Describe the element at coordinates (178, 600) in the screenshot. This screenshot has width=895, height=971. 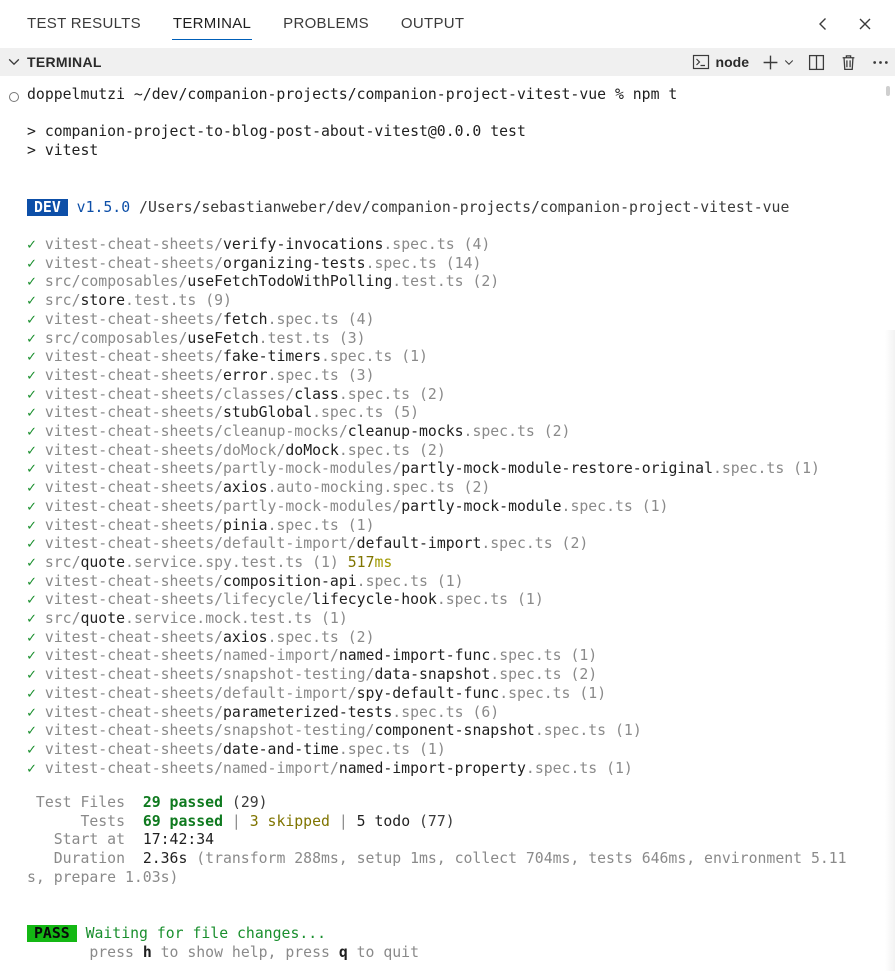
I see `test-file-dir: vitest-cheat-sheets/lifecycle/` at that location.